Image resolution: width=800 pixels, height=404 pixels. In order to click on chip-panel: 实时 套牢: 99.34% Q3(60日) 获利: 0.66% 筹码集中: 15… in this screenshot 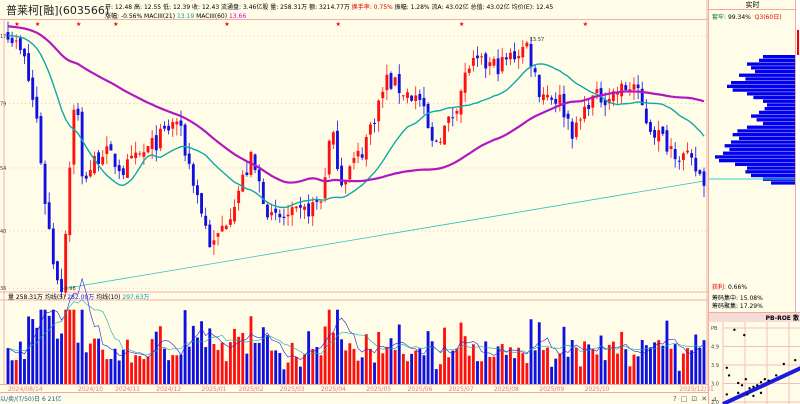, I will do `click(754, 202)`.